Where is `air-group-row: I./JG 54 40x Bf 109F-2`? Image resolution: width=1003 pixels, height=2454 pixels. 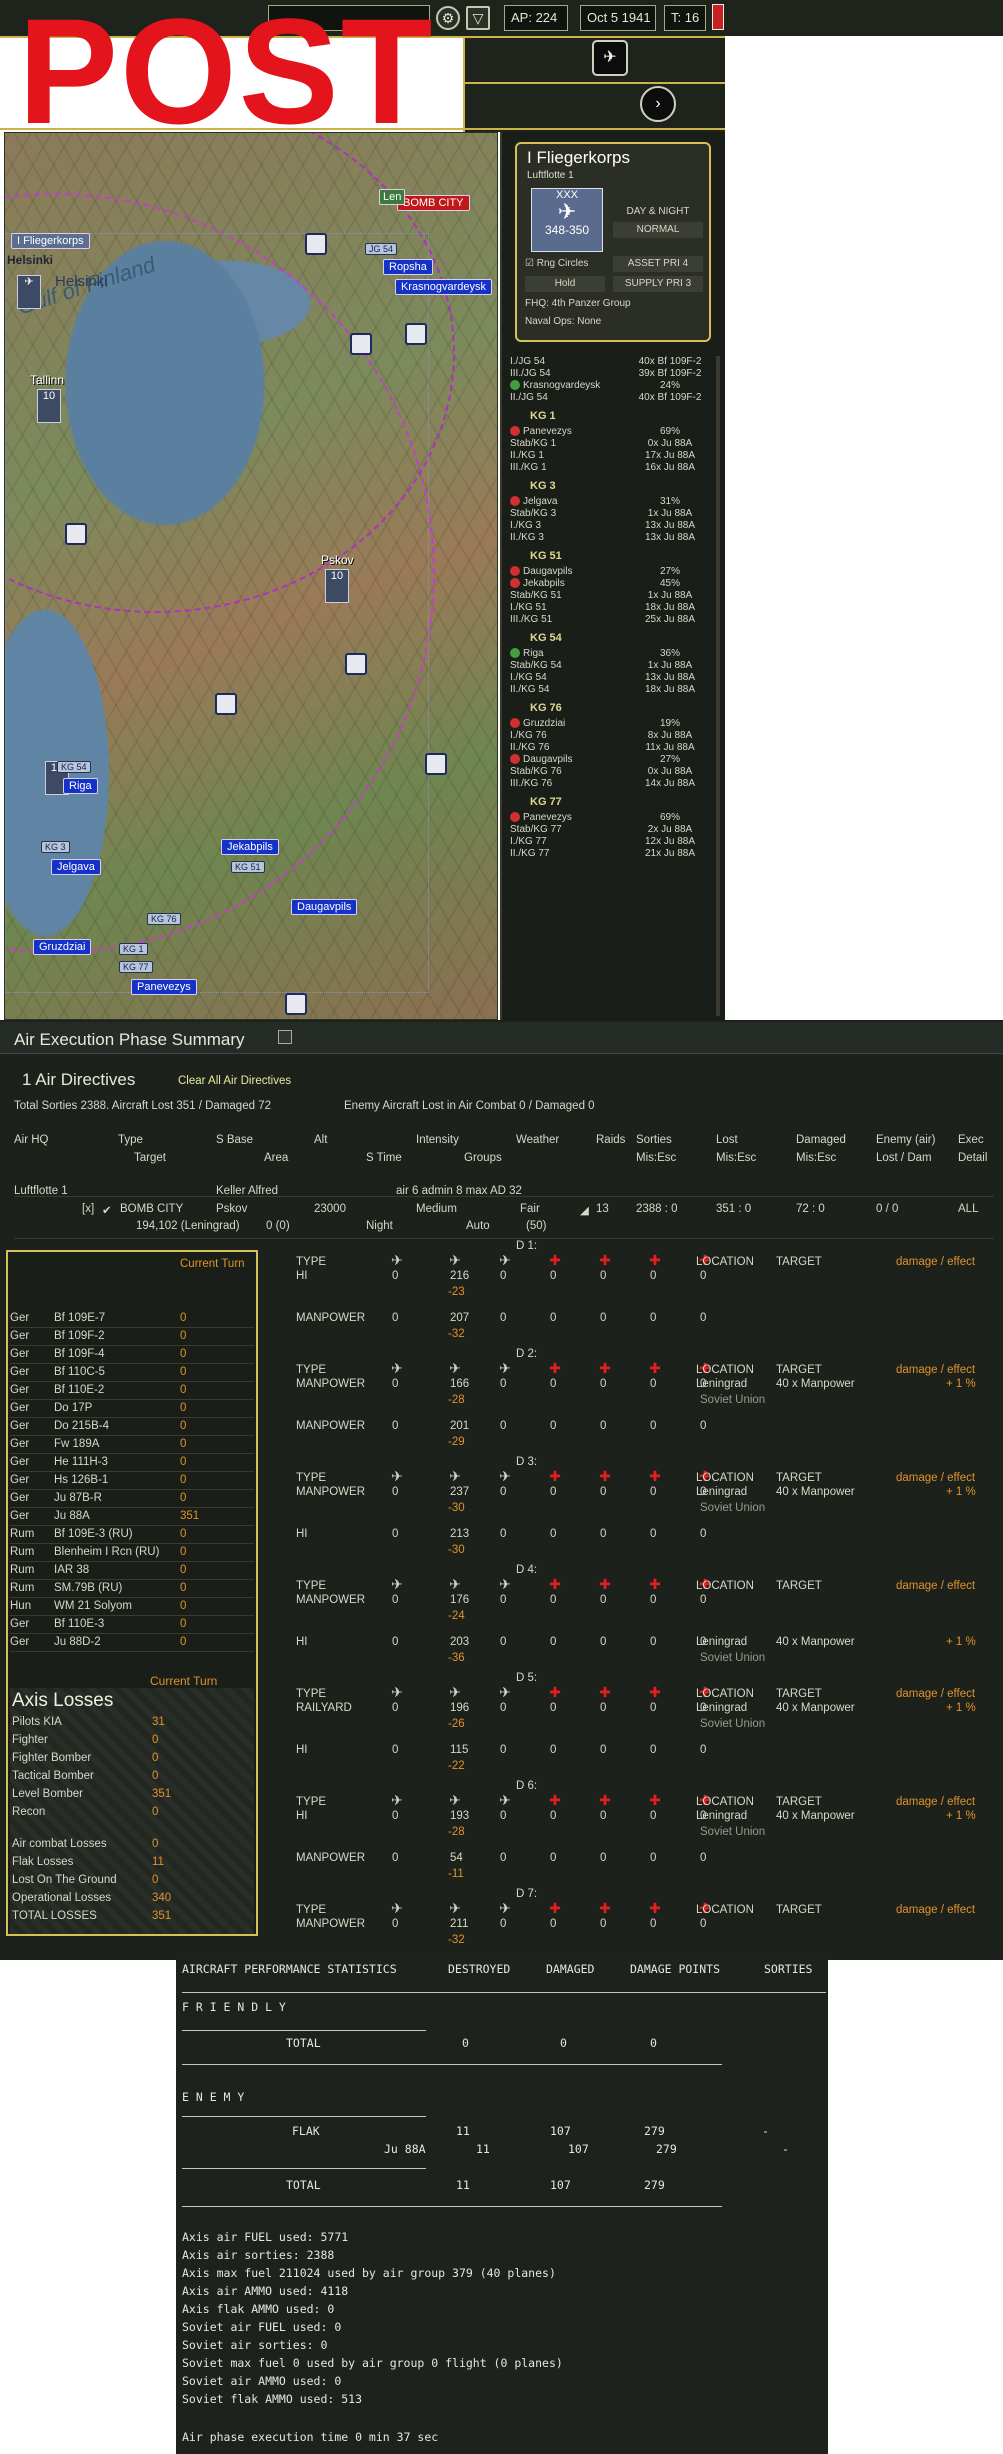
air-group-row: I./JG 54 40x Bf 109F-2 is located at coordinates (610, 361).